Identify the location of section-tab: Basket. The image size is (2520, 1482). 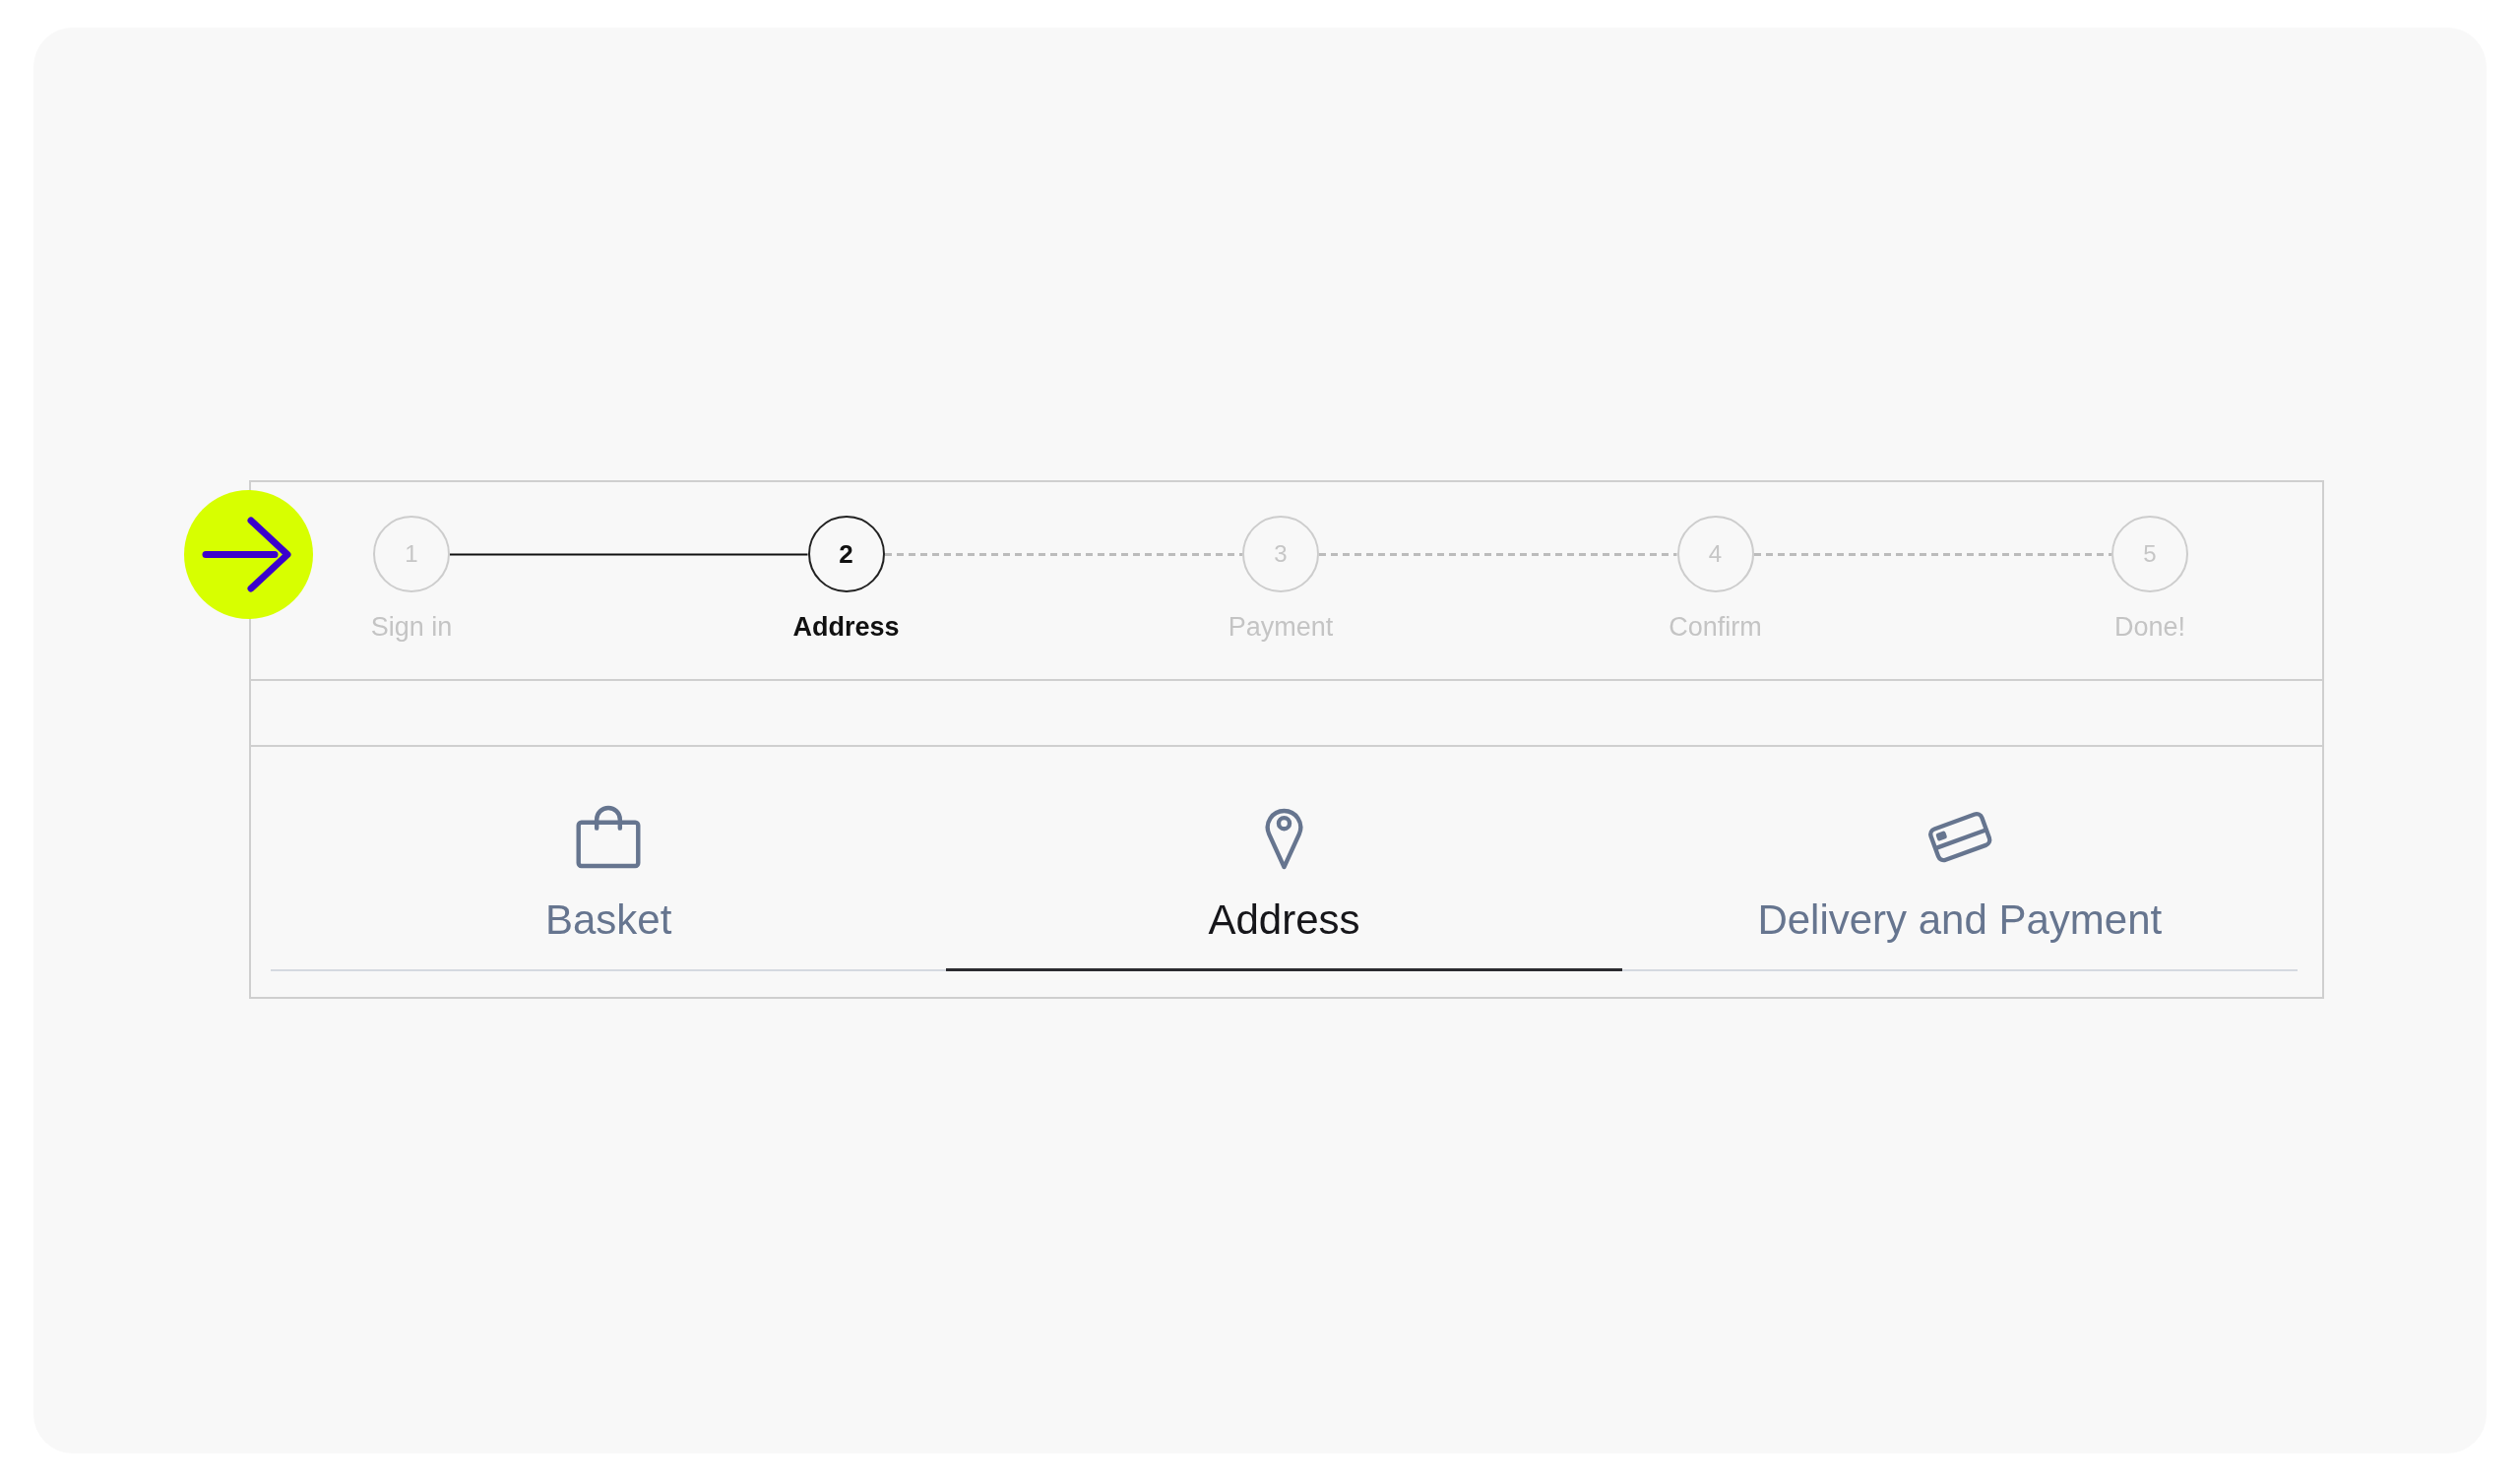
(609, 859).